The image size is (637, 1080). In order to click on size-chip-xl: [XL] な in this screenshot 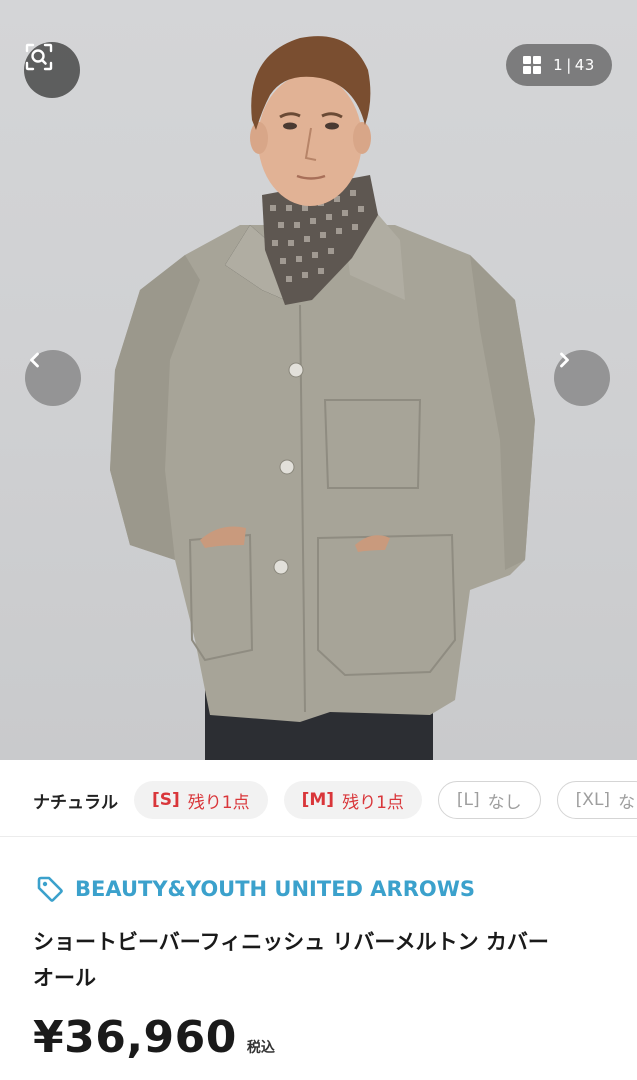, I will do `click(596, 800)`.